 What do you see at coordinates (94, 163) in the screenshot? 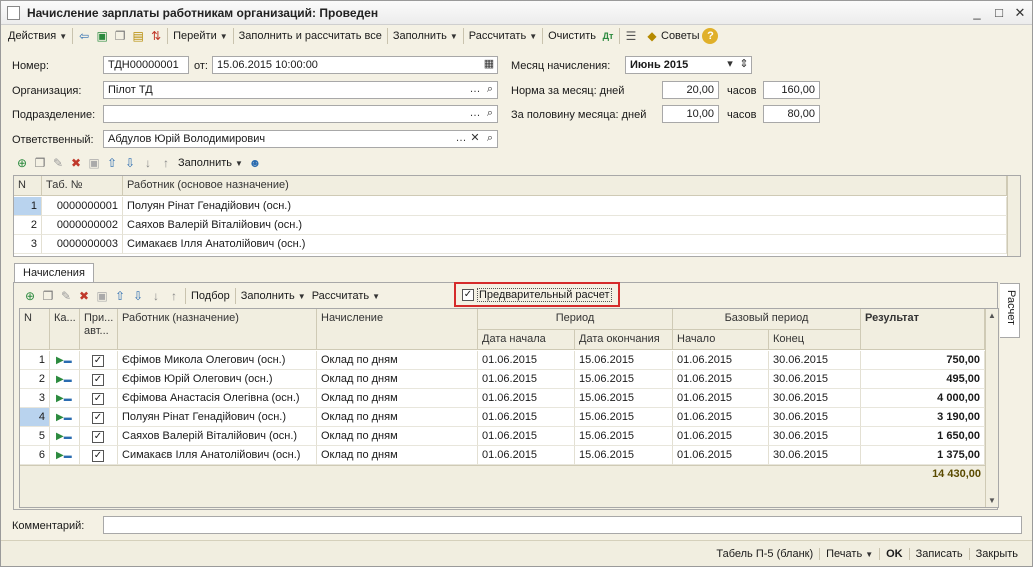
I see `end-edit-icon: ▣` at bounding box center [94, 163].